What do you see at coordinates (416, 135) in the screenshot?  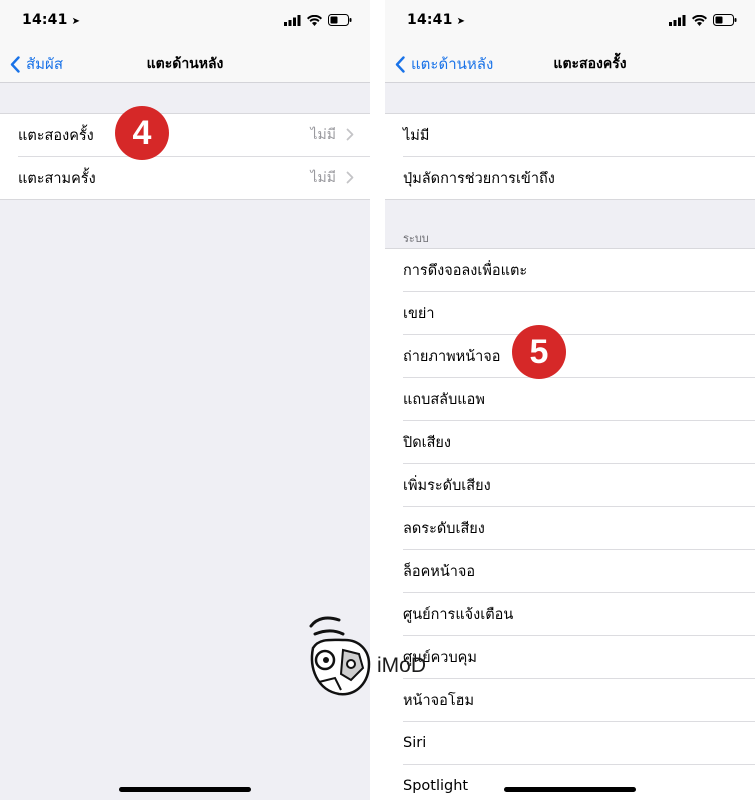 I see `option-label: ไม่มี` at bounding box center [416, 135].